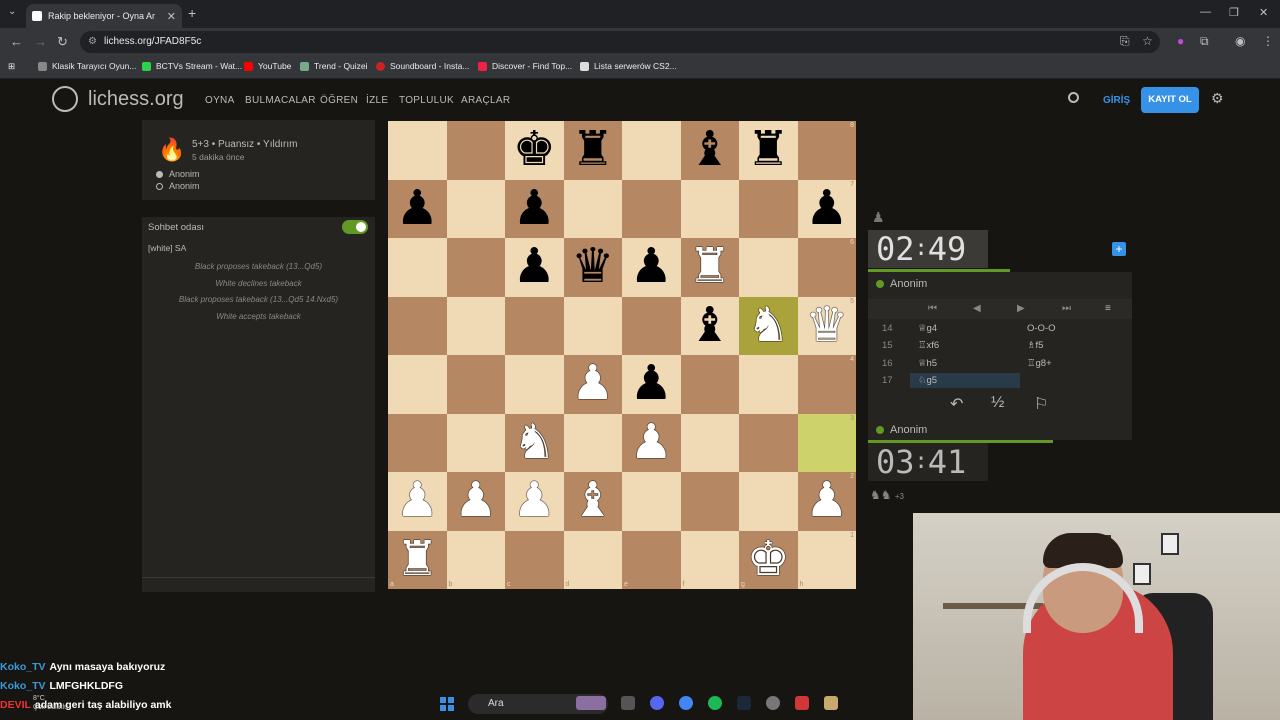 The image size is (1280, 720). I want to click on league-icon, so click(831, 703).